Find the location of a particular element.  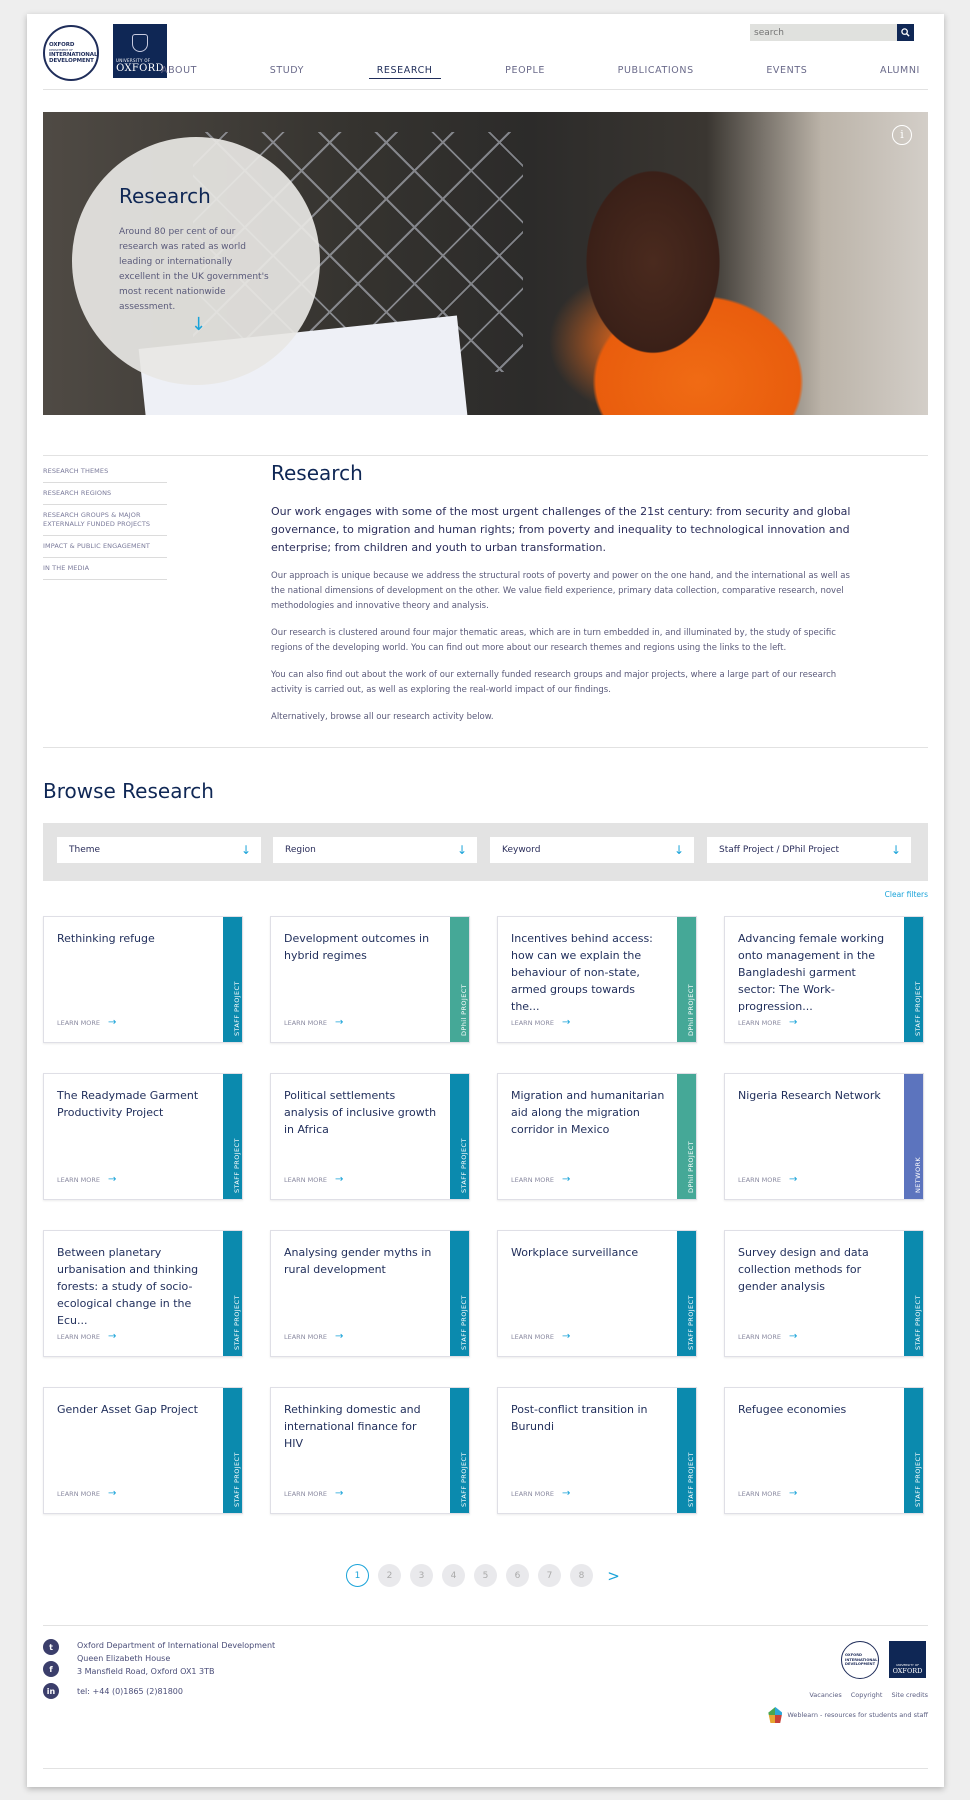

page-5: 5 is located at coordinates (485, 1575).